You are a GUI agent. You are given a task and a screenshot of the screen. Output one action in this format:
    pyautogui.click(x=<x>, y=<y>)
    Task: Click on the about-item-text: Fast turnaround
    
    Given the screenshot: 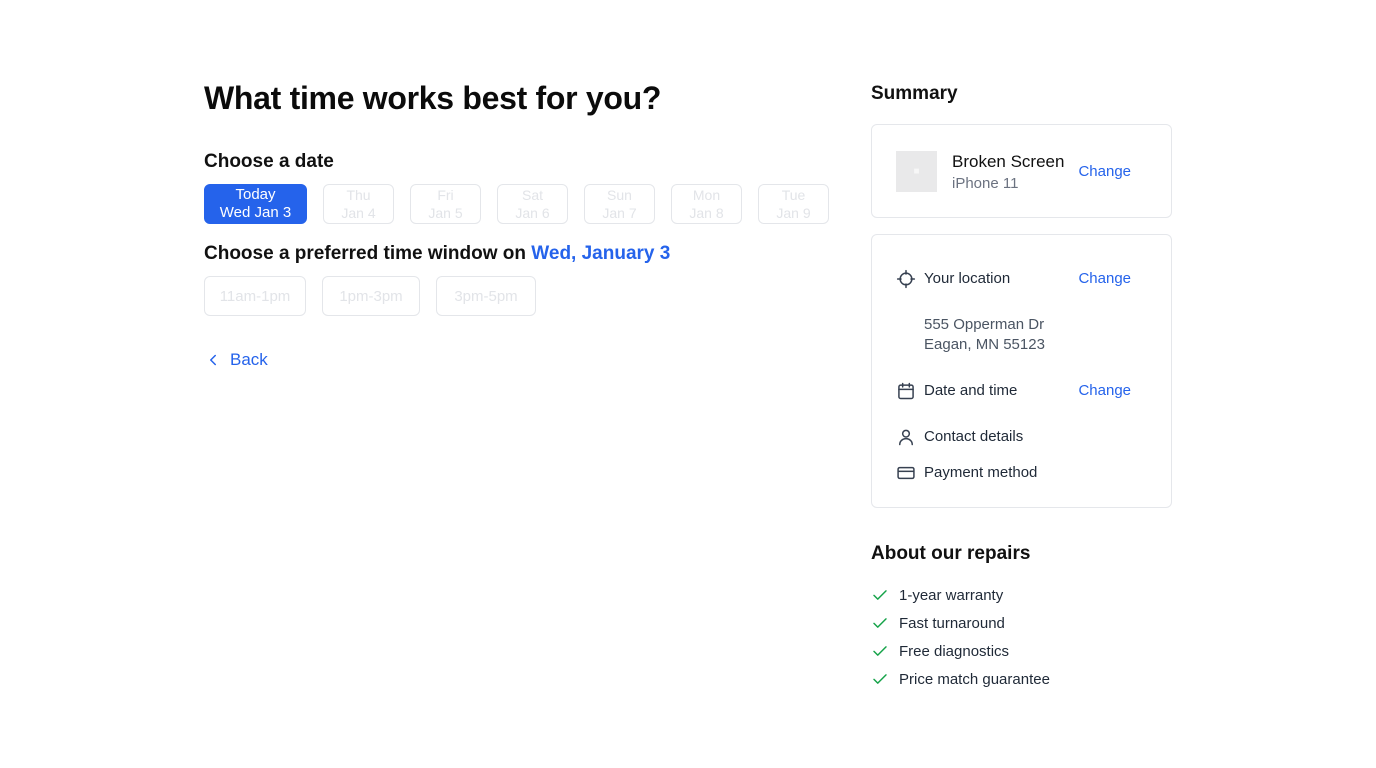 What is the action you would take?
    pyautogui.click(x=952, y=623)
    